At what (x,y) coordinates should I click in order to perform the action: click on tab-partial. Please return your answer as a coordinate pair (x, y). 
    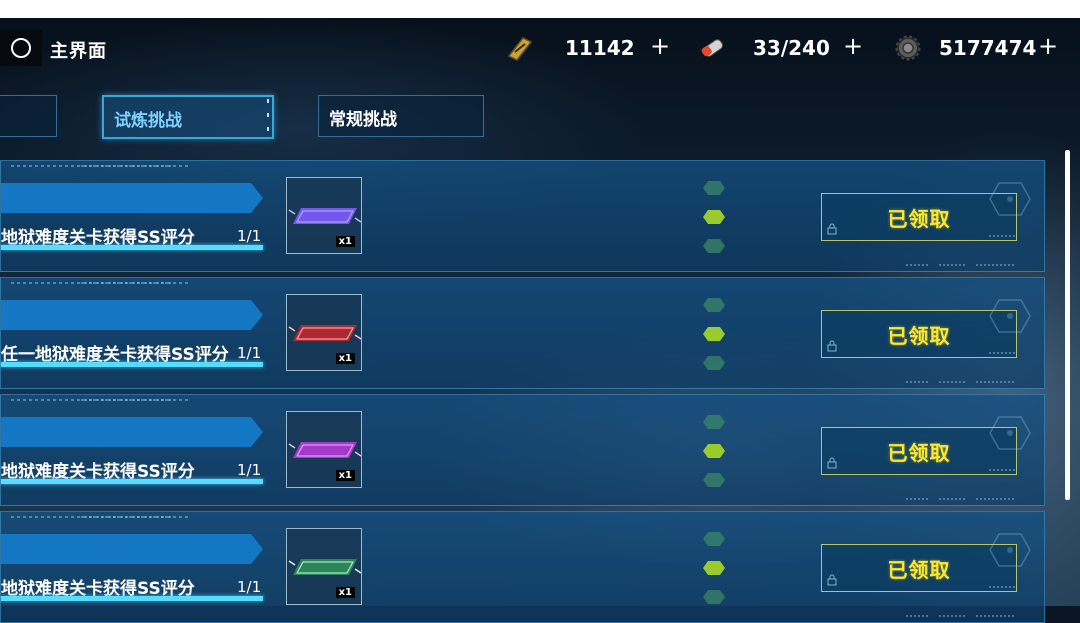
    Looking at the image, I should click on (28, 116).